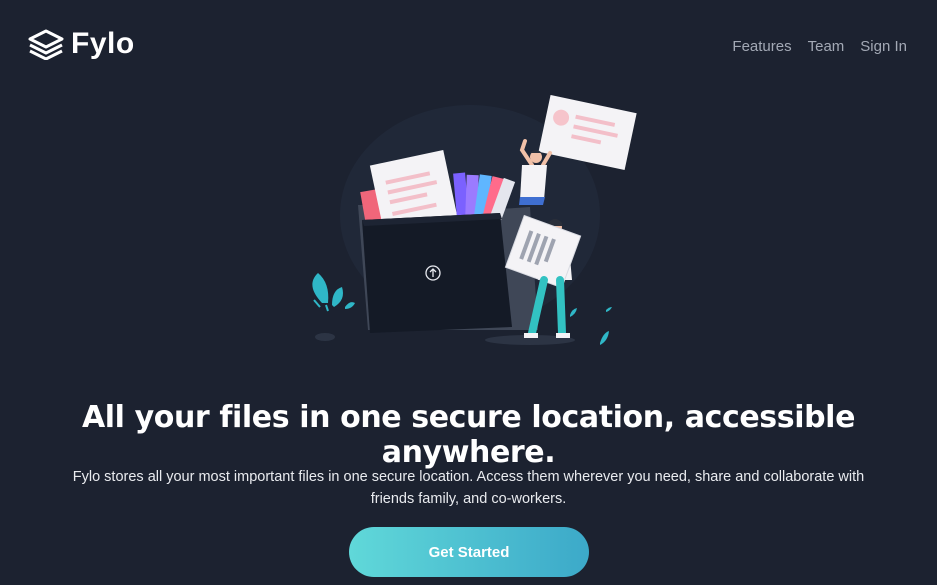  What do you see at coordinates (469, 552) in the screenshot?
I see `get-started-button: Get Started` at bounding box center [469, 552].